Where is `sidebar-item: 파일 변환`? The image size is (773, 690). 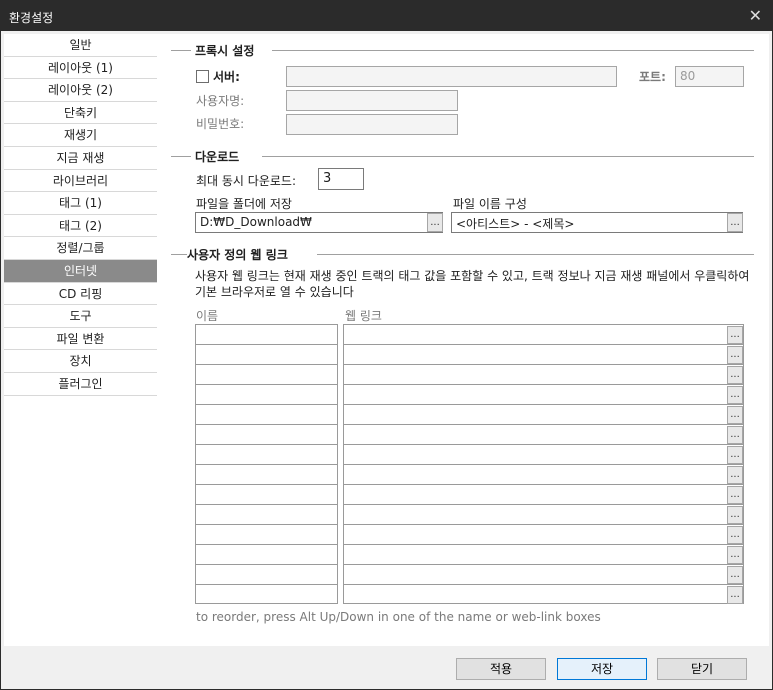 sidebar-item: 파일 변환 is located at coordinates (80, 339).